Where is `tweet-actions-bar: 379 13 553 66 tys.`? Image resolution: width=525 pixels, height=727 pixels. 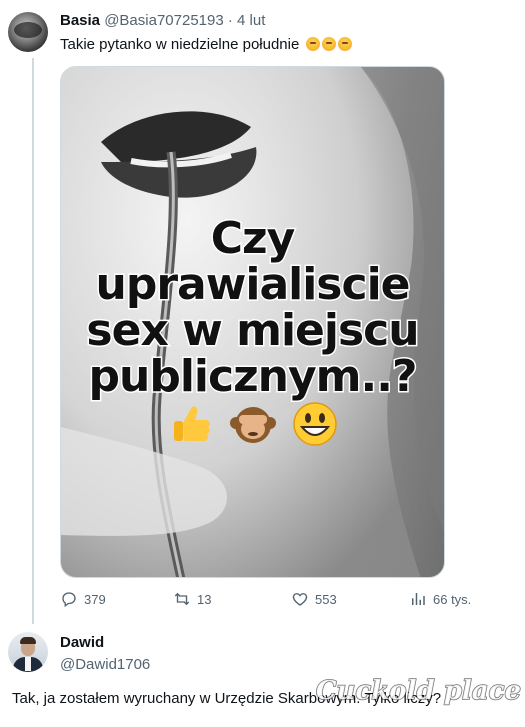
tweet-actions-bar: 379 13 553 66 tys. is located at coordinates (270, 601).